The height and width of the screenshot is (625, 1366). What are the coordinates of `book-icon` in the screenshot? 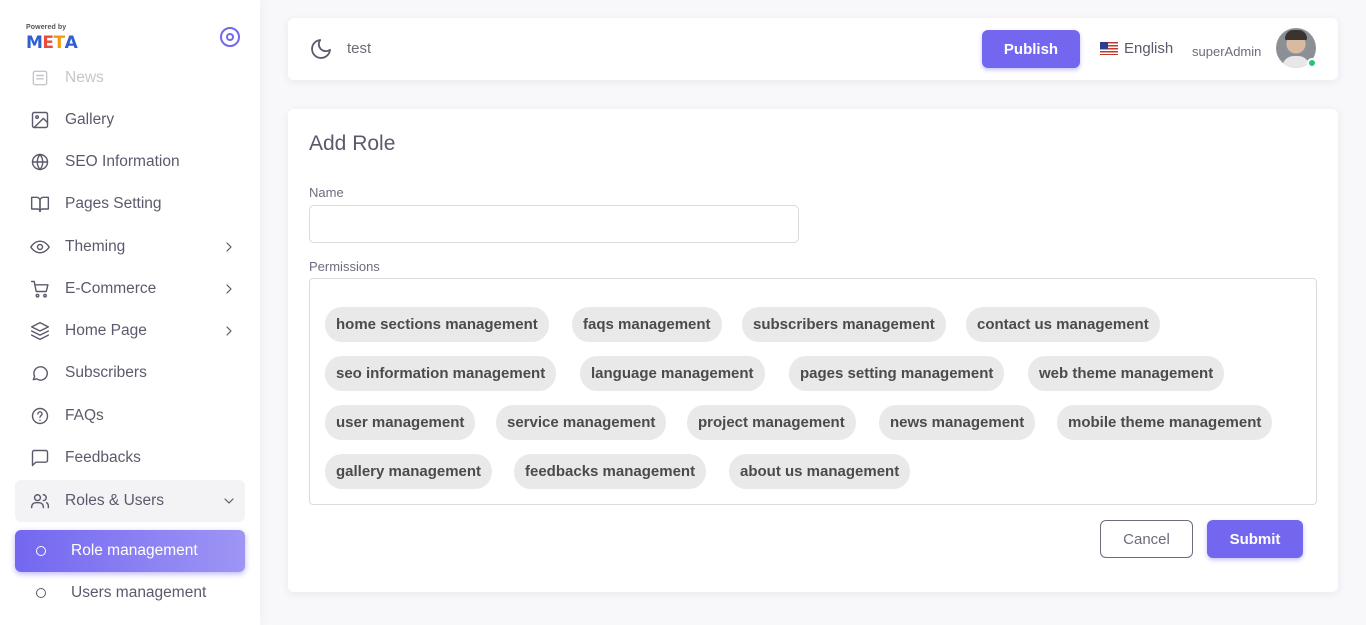 It's located at (40, 204).